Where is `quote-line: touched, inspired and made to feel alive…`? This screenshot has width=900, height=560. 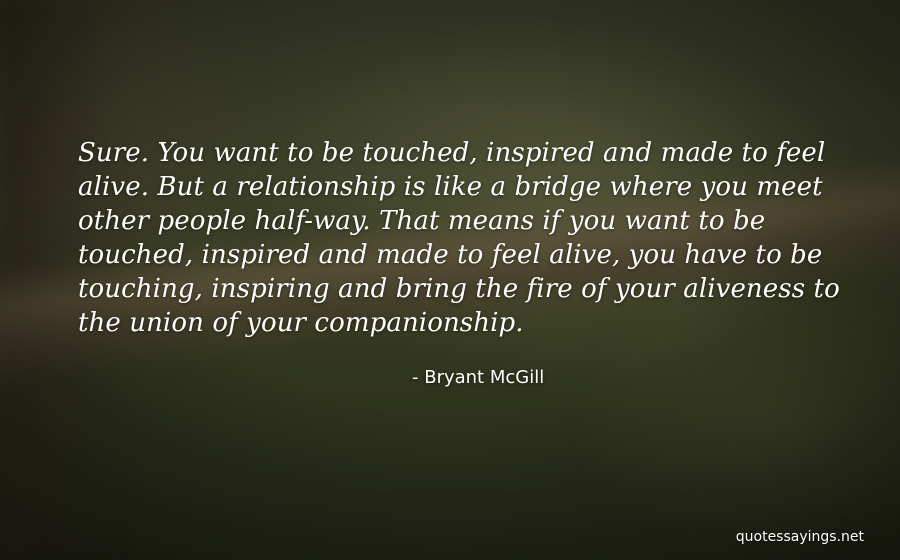
quote-line: touched, inspired and made to feel alive… is located at coordinates (450, 255).